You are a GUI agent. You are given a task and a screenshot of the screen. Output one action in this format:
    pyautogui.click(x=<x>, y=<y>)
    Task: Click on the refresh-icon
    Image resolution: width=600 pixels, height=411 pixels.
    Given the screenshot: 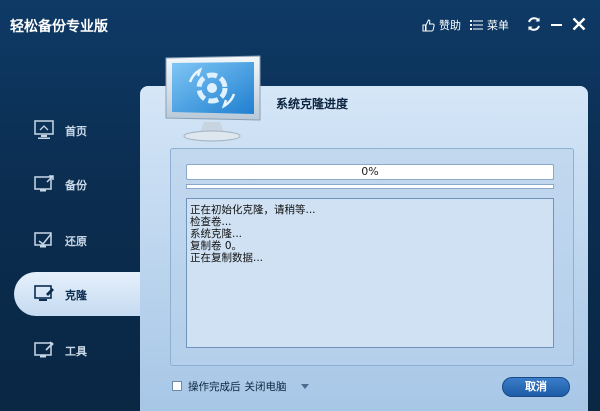 What is the action you would take?
    pyautogui.click(x=534, y=24)
    